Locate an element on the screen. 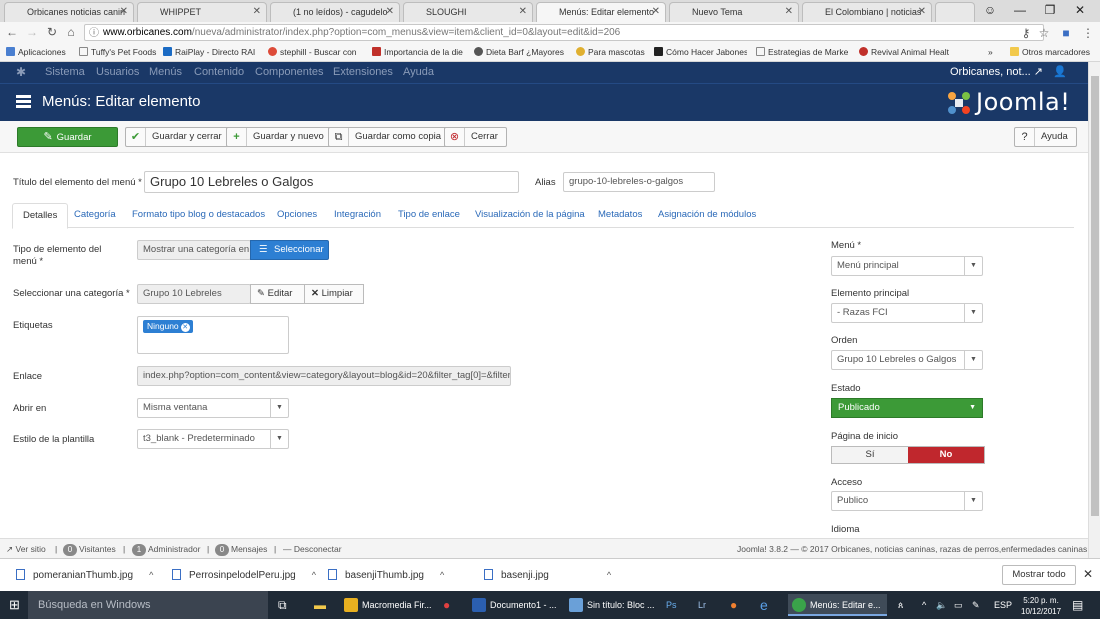 The image size is (1100, 619). bookmark-item: Cómo Hacer Jabones is located at coordinates (700, 53).